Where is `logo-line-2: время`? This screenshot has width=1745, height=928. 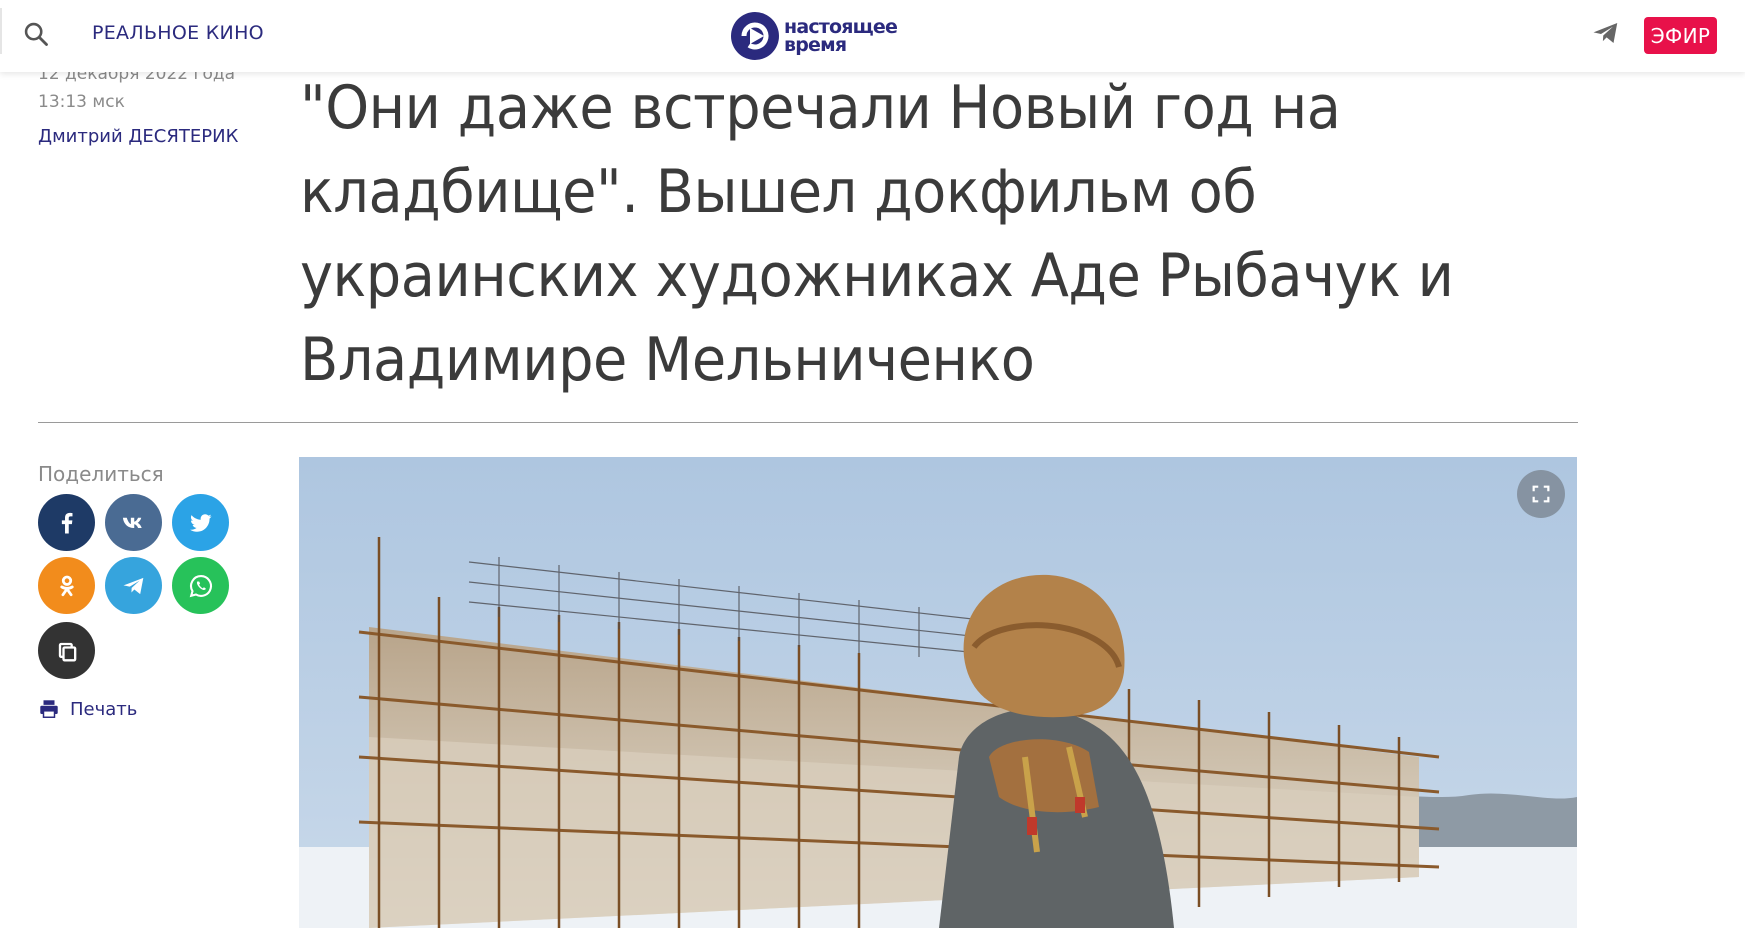
logo-line-2: время is located at coordinates (815, 45).